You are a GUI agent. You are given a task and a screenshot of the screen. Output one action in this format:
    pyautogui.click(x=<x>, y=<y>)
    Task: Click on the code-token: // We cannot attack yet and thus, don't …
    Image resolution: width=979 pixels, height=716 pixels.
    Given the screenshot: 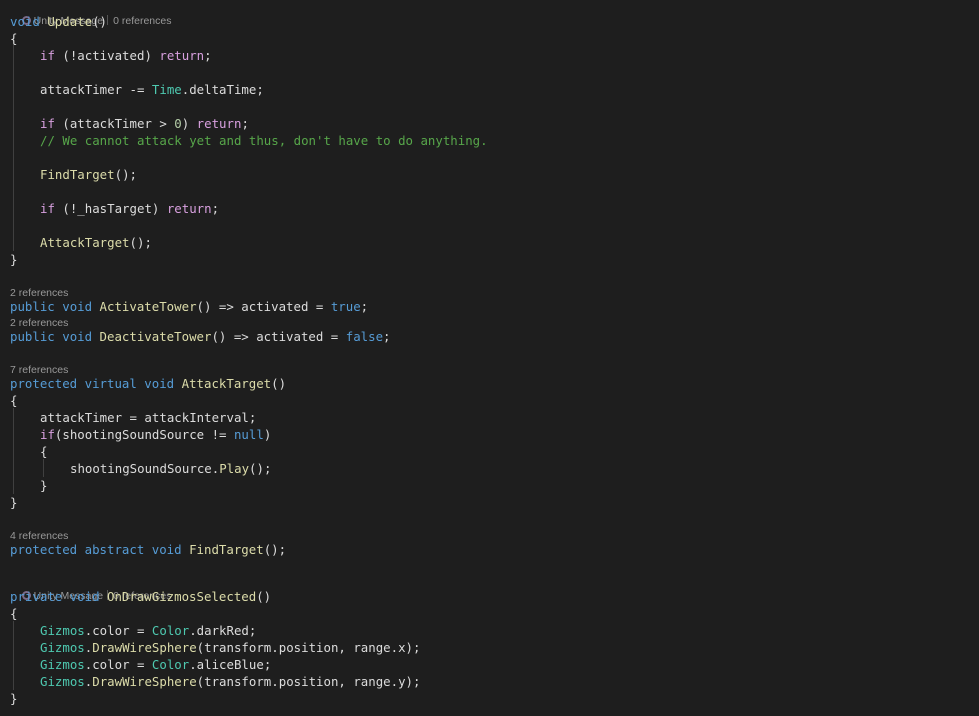 What is the action you would take?
    pyautogui.click(x=264, y=140)
    